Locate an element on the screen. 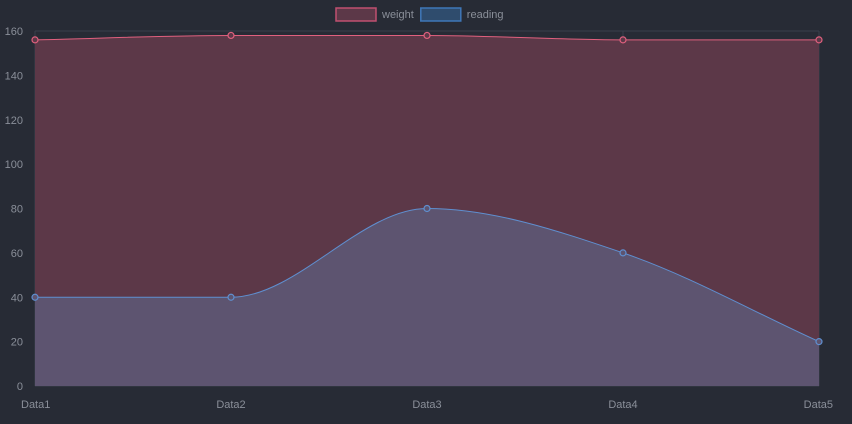  x-tick-label: Data5 is located at coordinates (818, 405).